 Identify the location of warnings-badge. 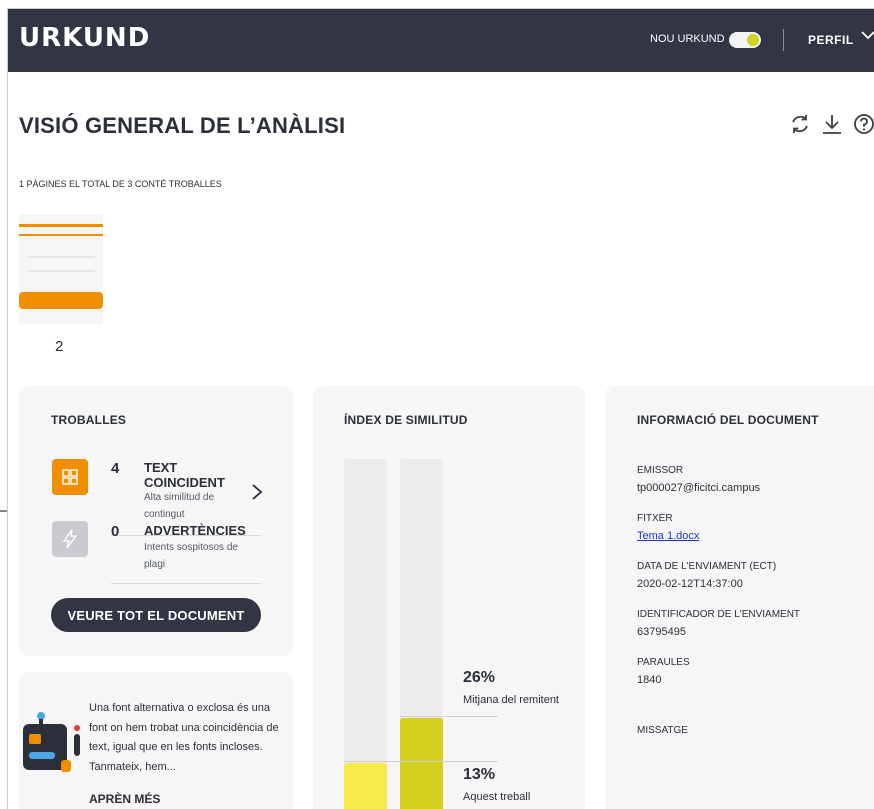
(70, 539).